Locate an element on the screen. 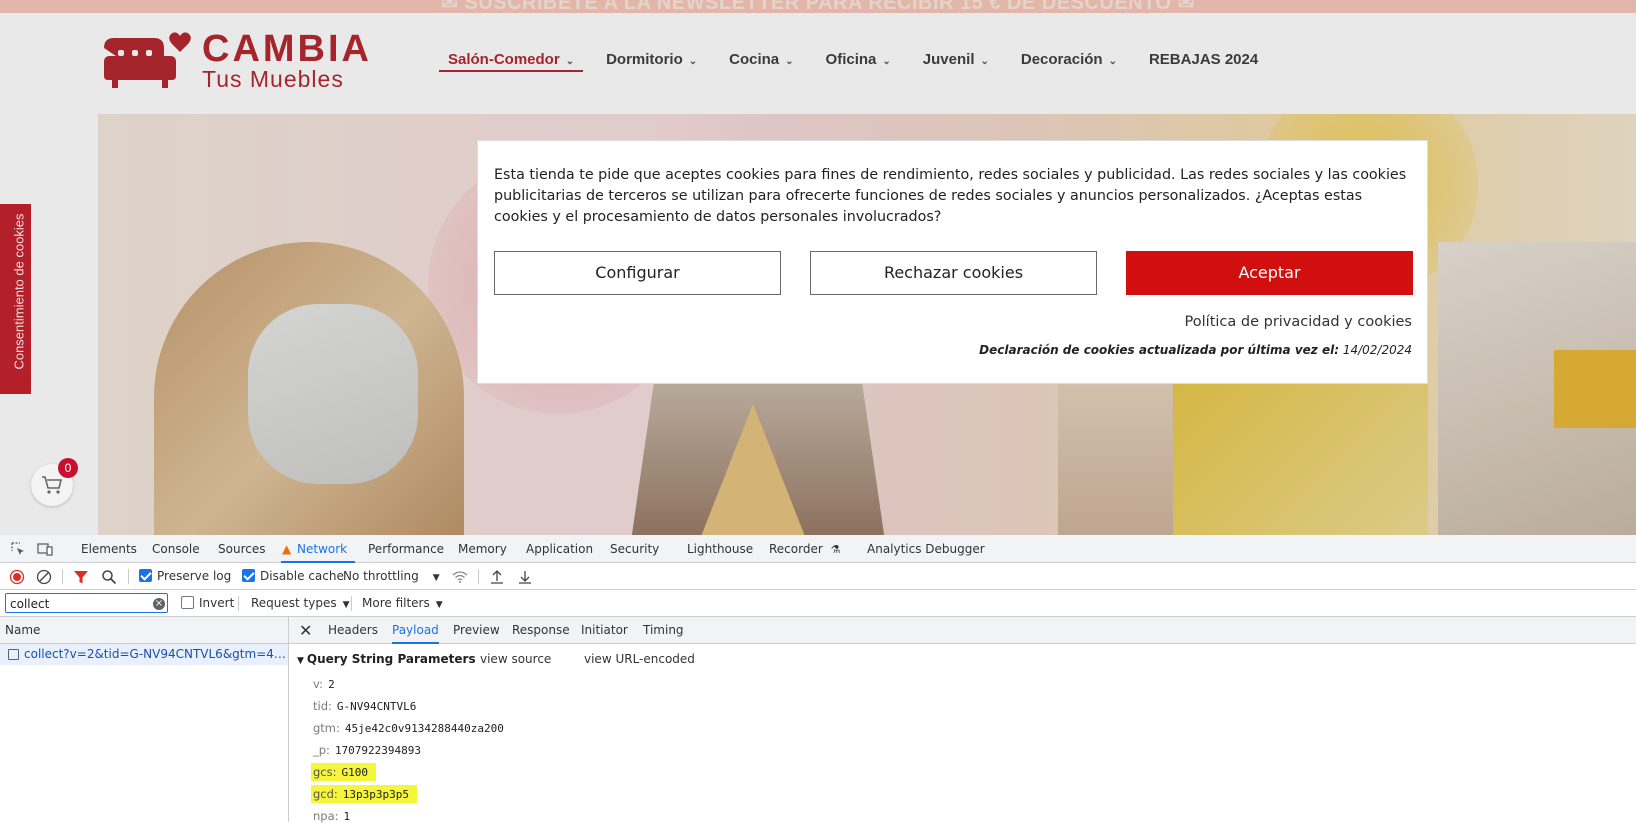 The image size is (1636, 826). tab-initiator: Initiator is located at coordinates (604, 630).